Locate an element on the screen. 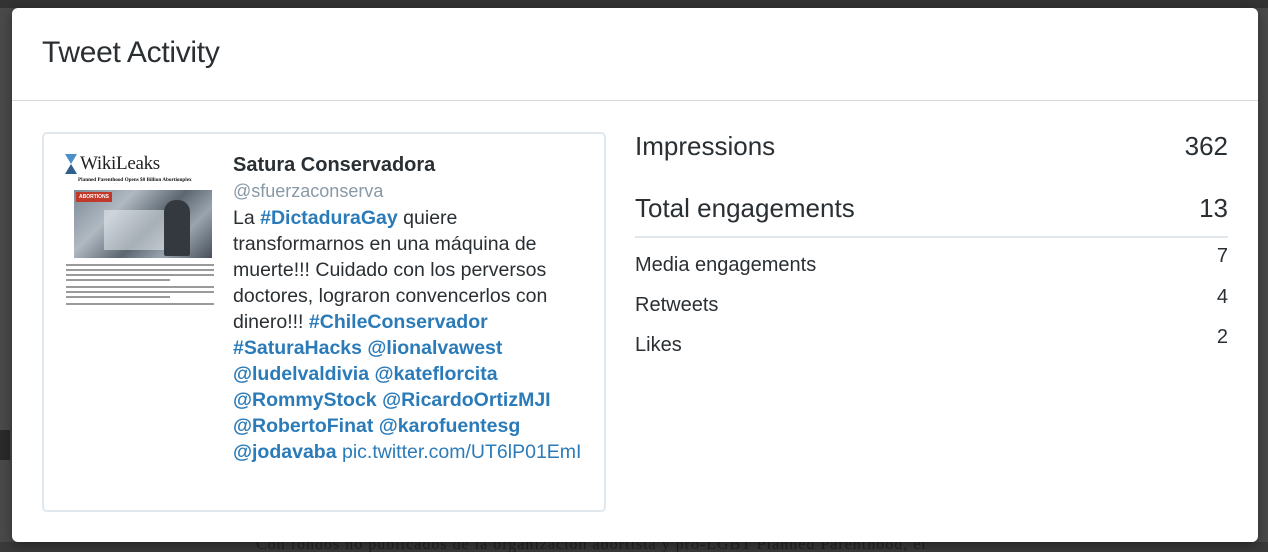 The height and width of the screenshot is (552, 1268). mention-link: @RommyStock is located at coordinates (305, 400).